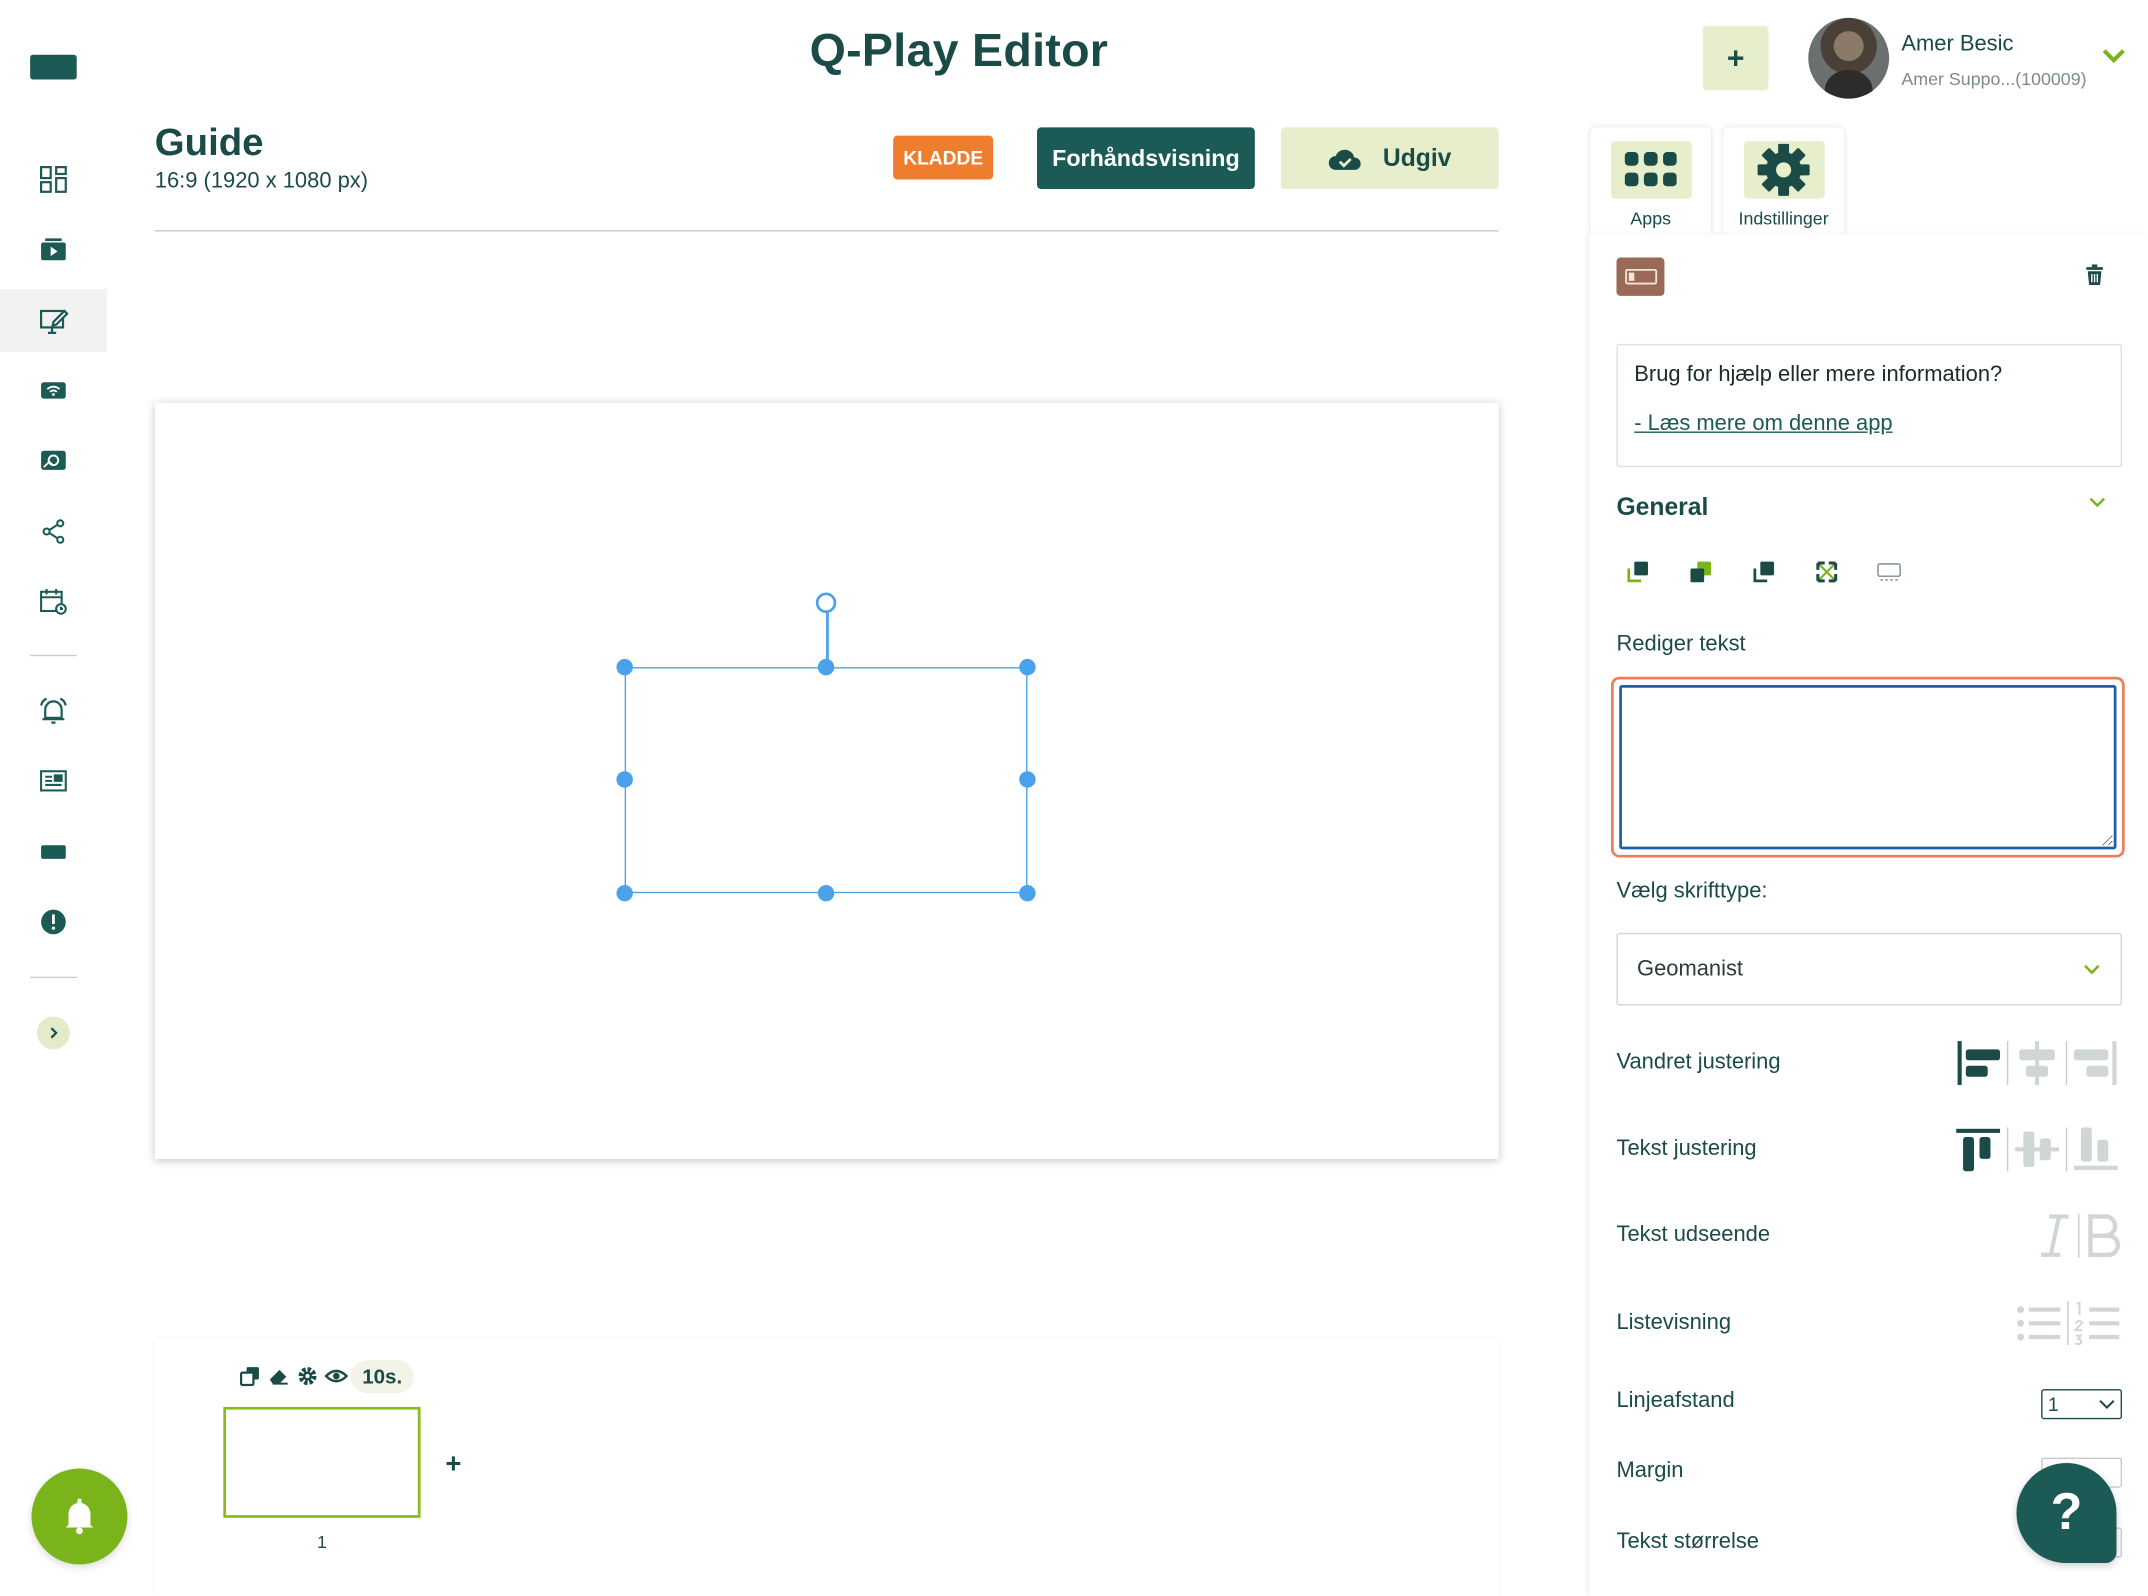 This screenshot has height=1596, width=2148. I want to click on rotate-handle, so click(826, 603).